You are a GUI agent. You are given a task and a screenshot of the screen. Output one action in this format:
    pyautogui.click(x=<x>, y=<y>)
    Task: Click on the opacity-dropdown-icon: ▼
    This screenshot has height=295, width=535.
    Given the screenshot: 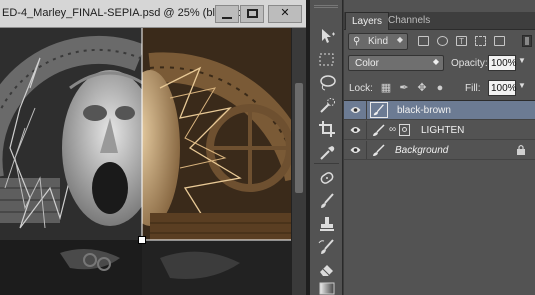 What is the action you would take?
    pyautogui.click(x=522, y=60)
    